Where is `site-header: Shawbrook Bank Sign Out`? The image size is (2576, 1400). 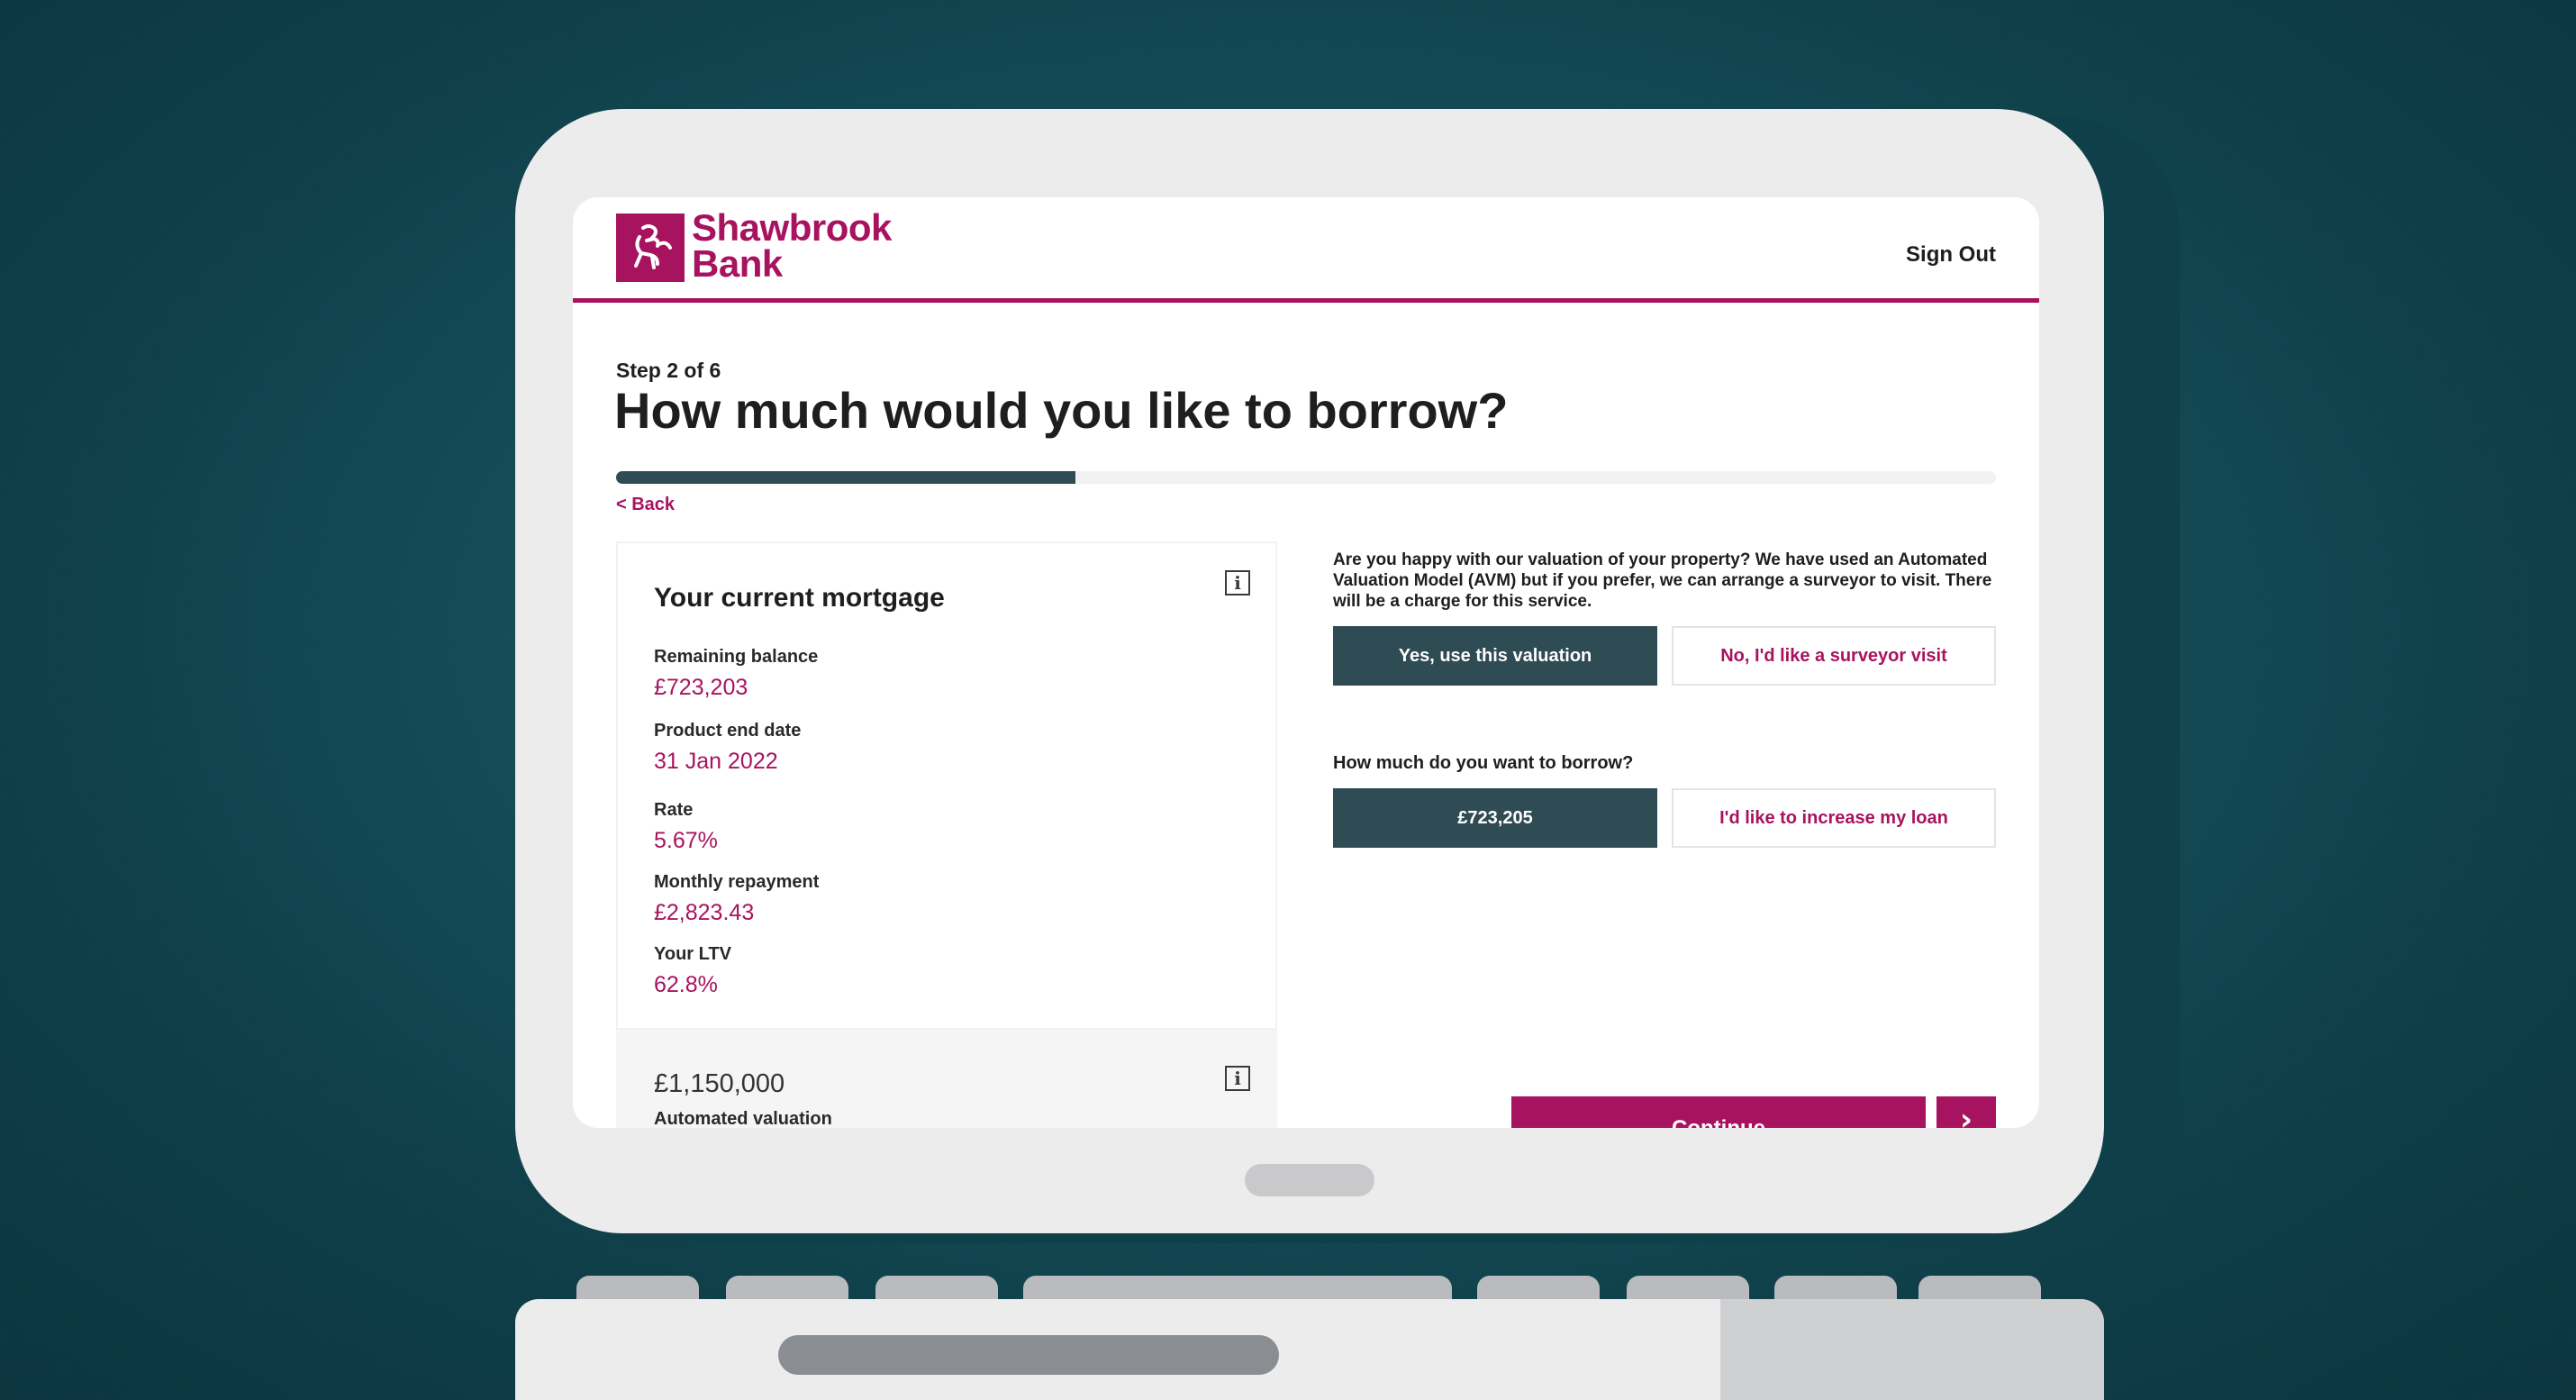 site-header: Shawbrook Bank Sign Out is located at coordinates (1306, 250).